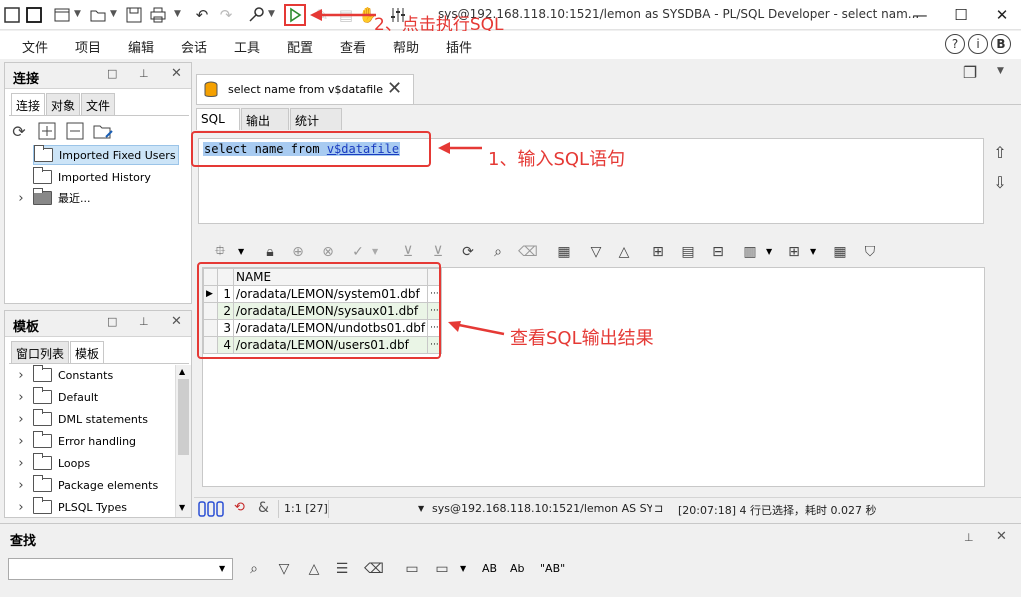 The width and height of the screenshot is (1021, 597). I want to click on execute-button, so click(295, 15).